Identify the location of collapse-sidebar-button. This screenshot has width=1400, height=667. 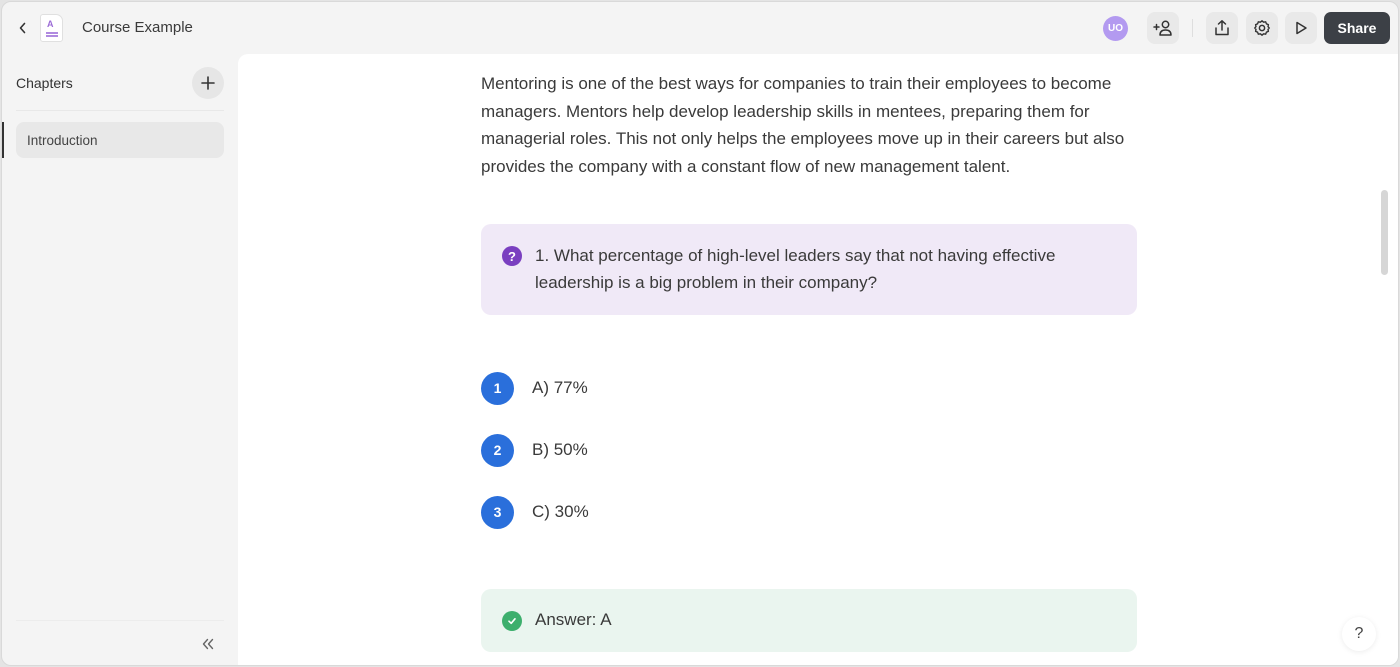
(208, 644).